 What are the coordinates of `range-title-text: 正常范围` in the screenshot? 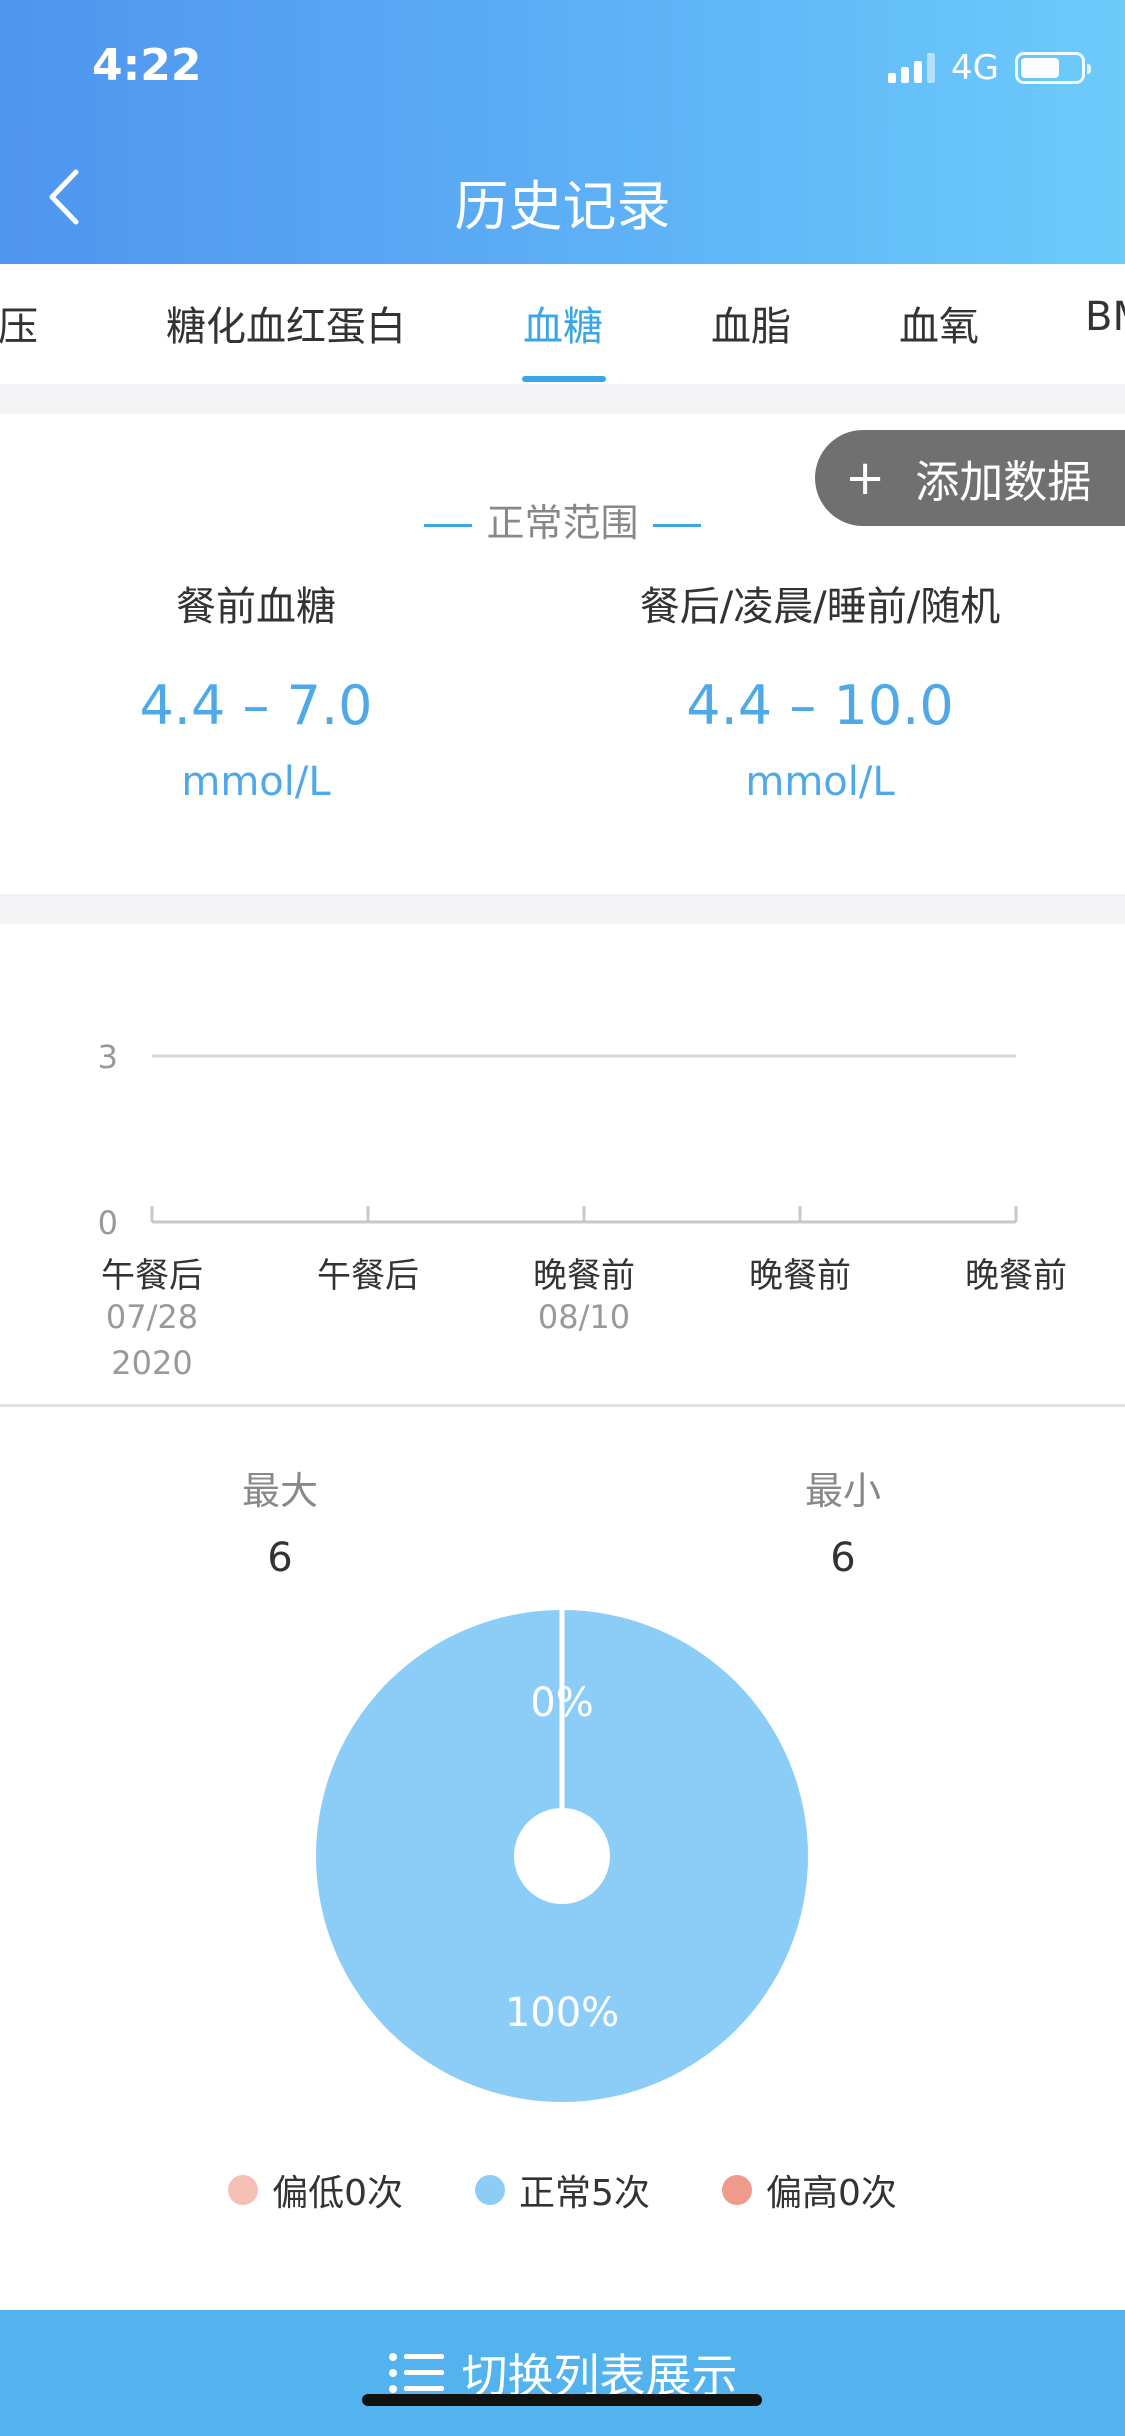 It's located at (562, 523).